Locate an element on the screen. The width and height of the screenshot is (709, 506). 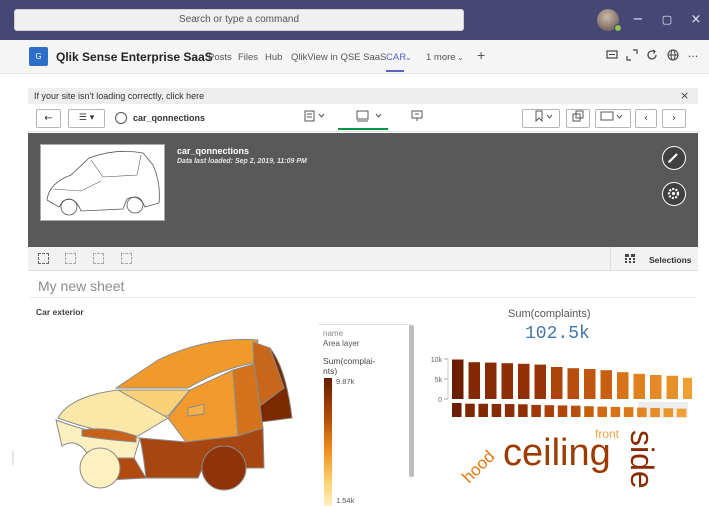
story-icon is located at coordinates (417, 117).